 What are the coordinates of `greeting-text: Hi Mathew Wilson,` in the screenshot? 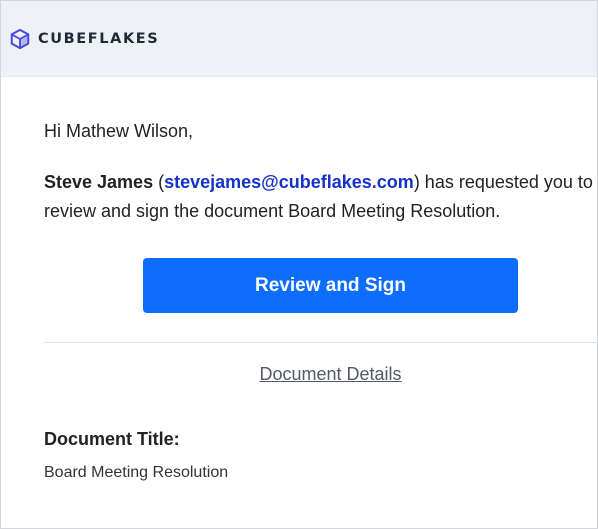 It's located at (119, 131).